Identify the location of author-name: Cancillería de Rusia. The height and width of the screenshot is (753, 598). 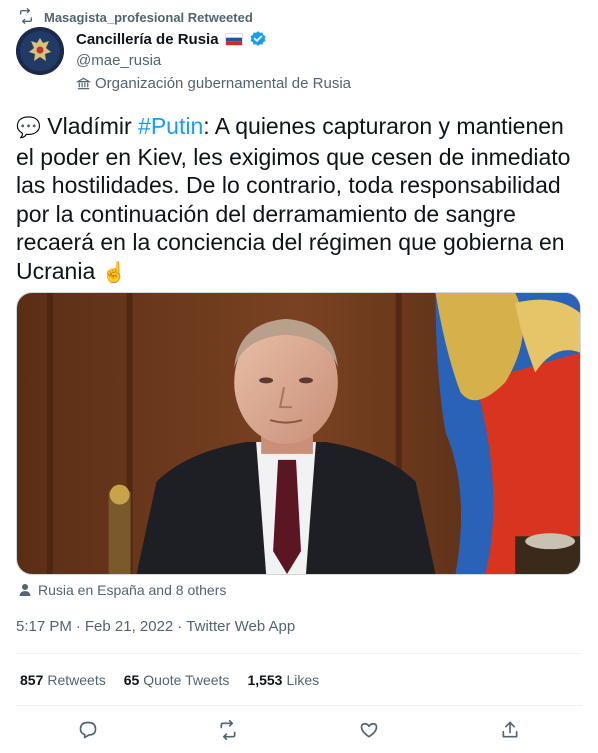
(147, 39).